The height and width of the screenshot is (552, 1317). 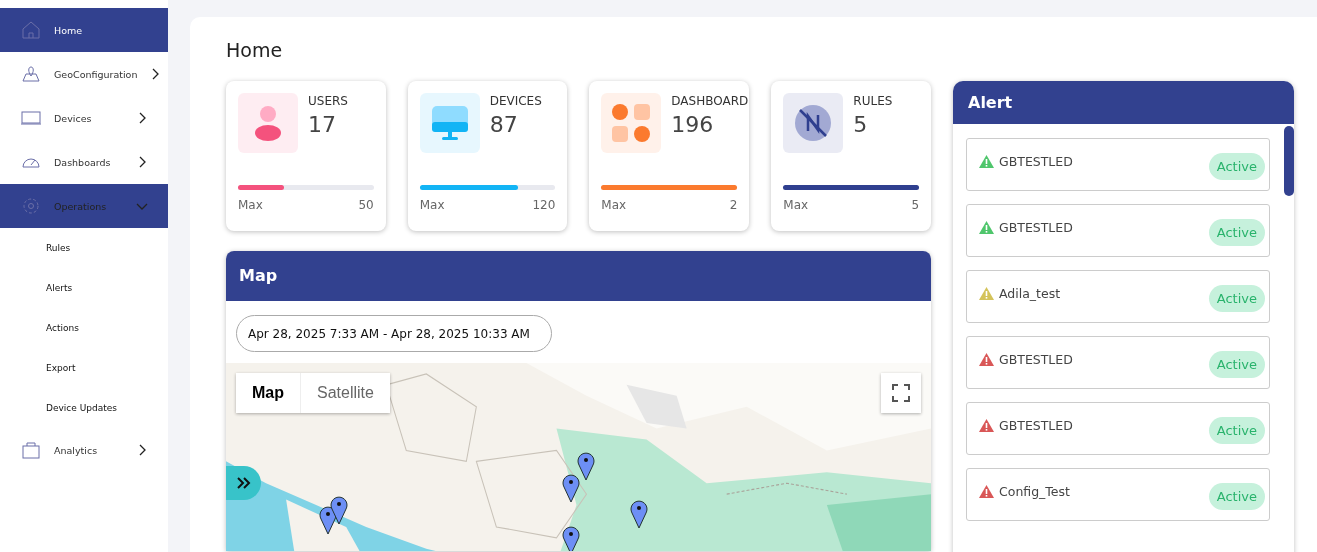 What do you see at coordinates (515, 101) in the screenshot?
I see `stat-label: DEVICES` at bounding box center [515, 101].